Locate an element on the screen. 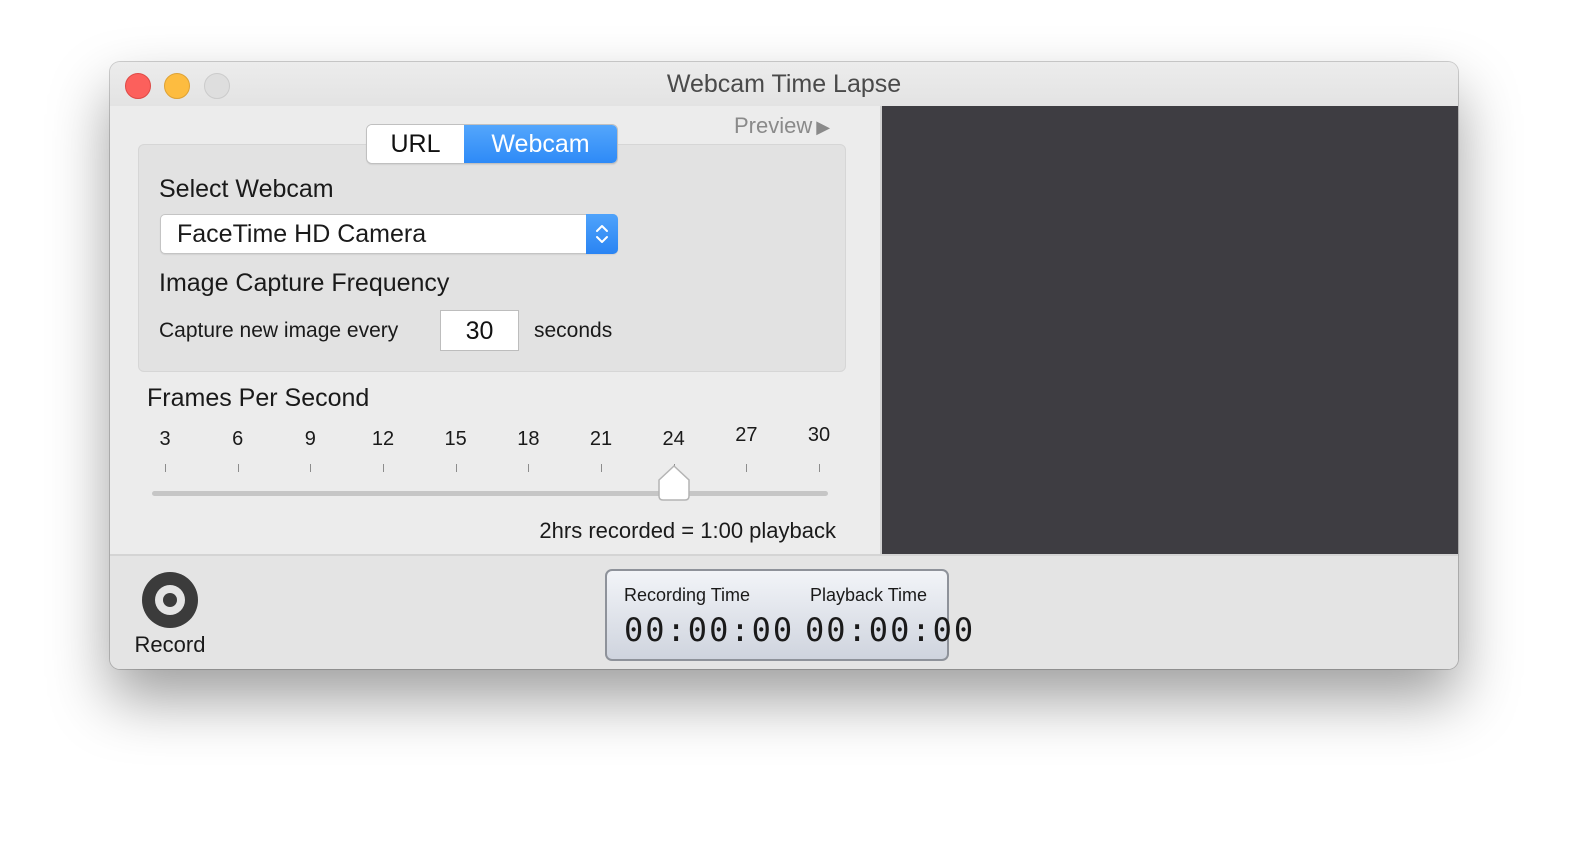 Image resolution: width=1596 pixels, height=842 pixels. play-icon: ▶ is located at coordinates (823, 127).